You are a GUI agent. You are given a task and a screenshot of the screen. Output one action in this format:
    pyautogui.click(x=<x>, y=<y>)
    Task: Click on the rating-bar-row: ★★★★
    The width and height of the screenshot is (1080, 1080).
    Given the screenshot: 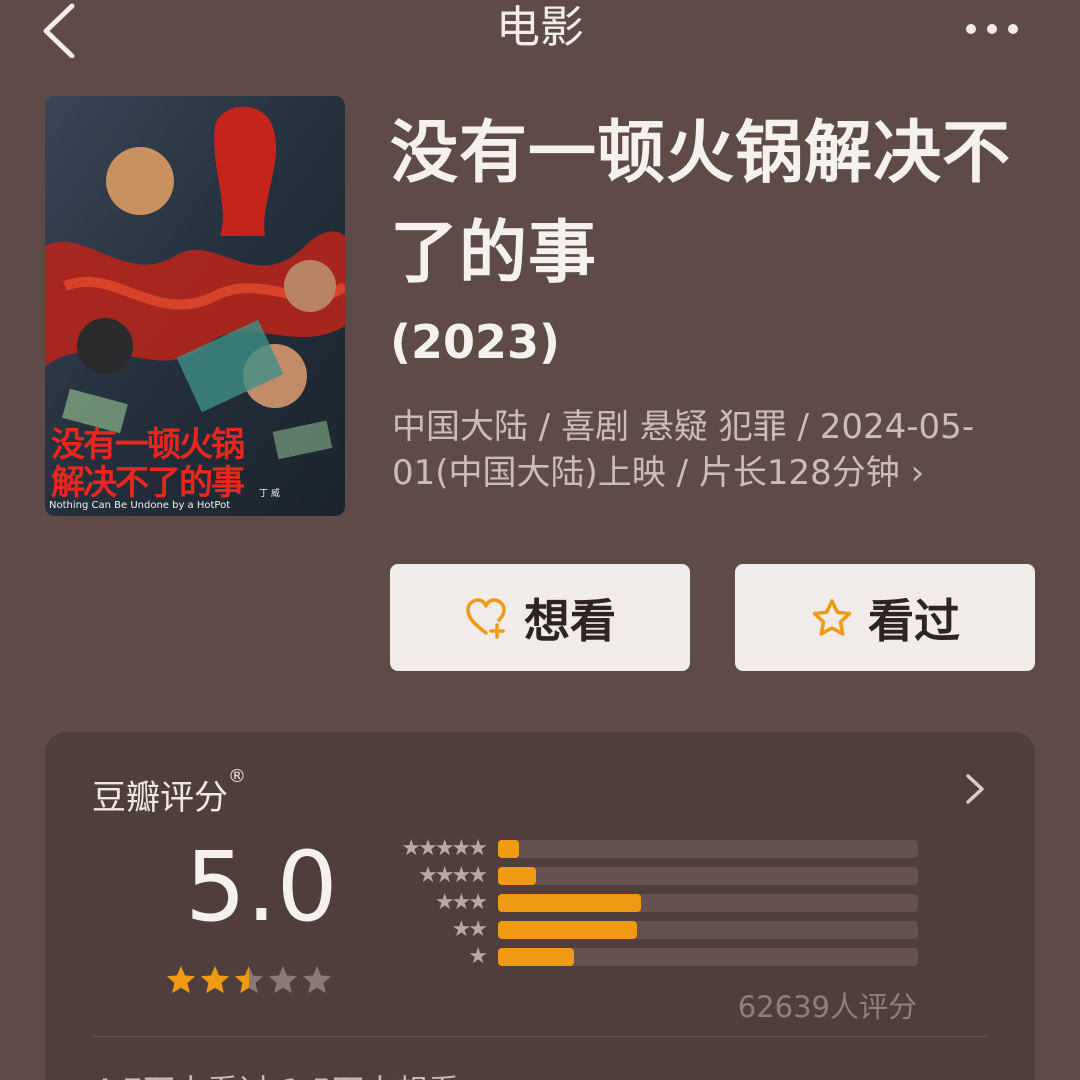 What is the action you would take?
    pyautogui.click(x=646, y=875)
    